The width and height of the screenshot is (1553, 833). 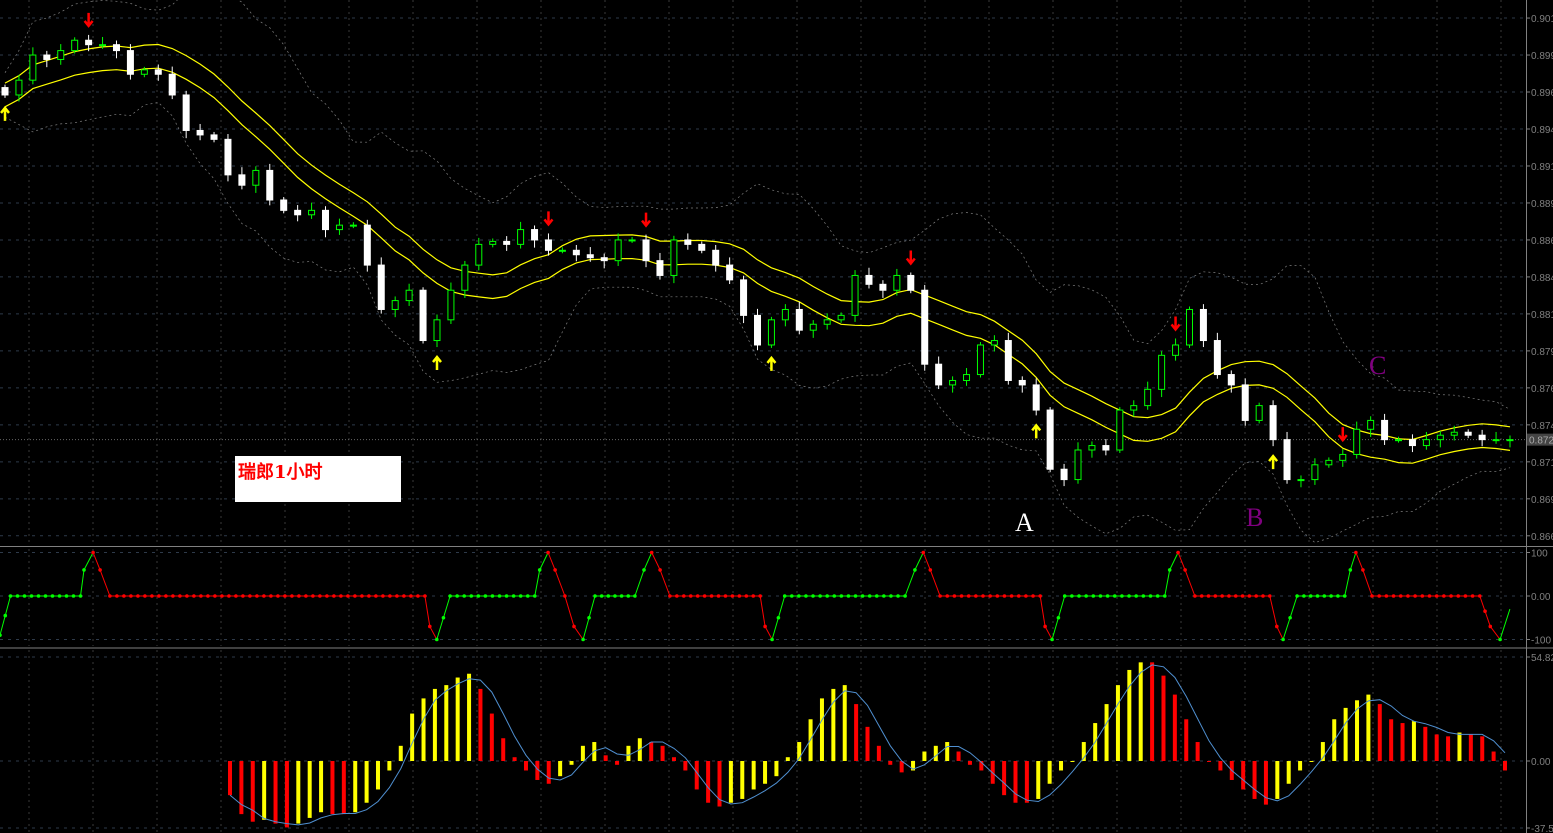 I want to click on y-tick-label: 0.889, so click(x=1542, y=204).